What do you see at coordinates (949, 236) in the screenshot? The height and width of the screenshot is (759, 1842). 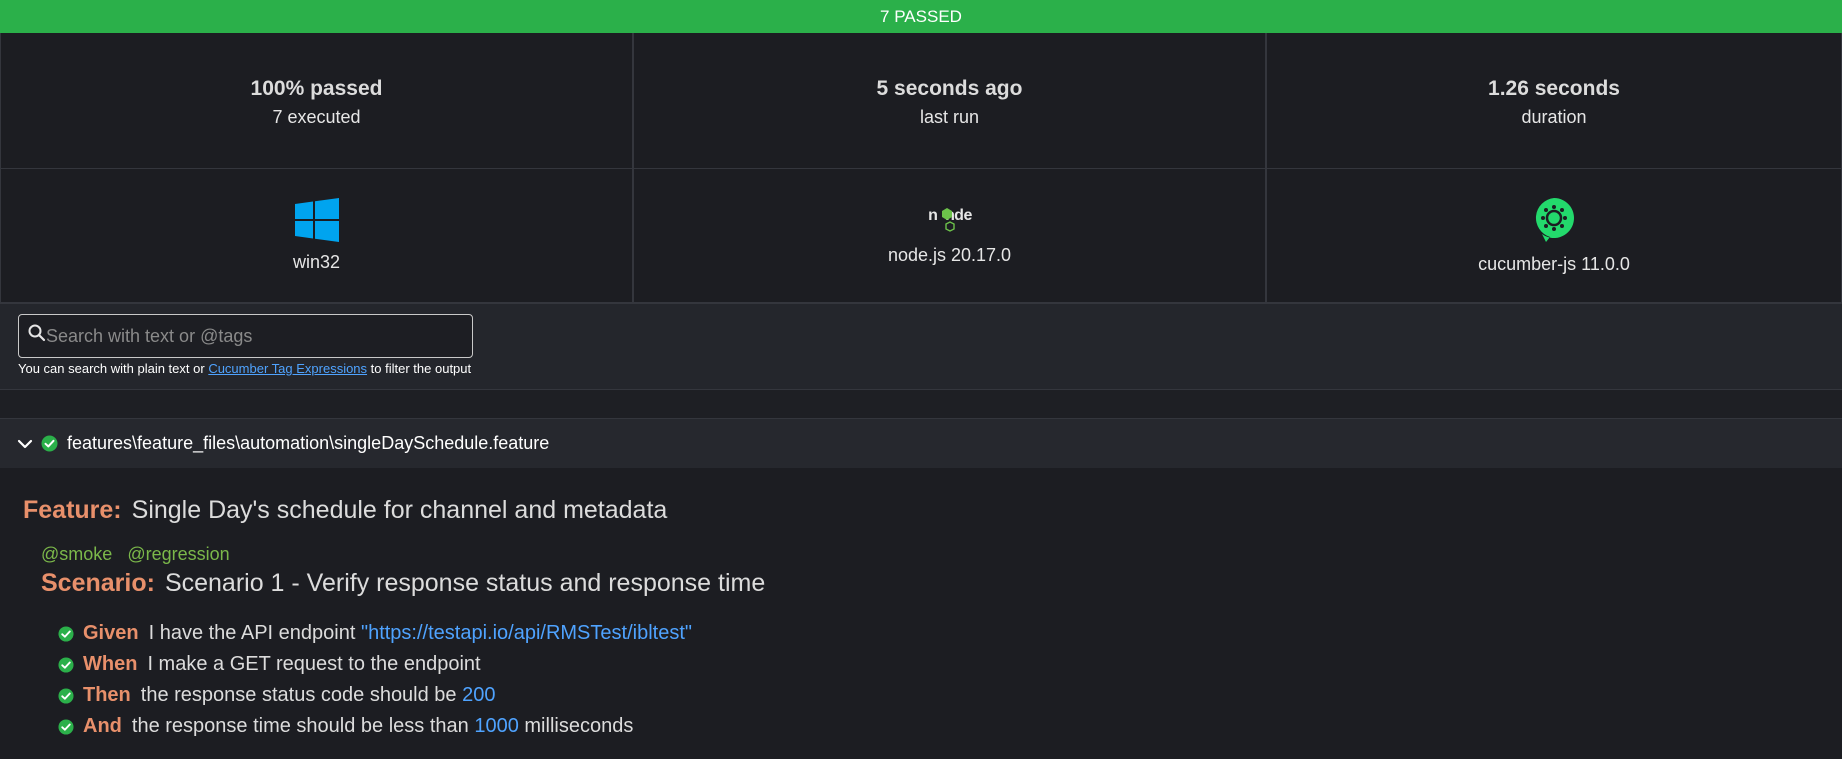 I see `env-runtime: n n d e node.js 20.17.0` at bounding box center [949, 236].